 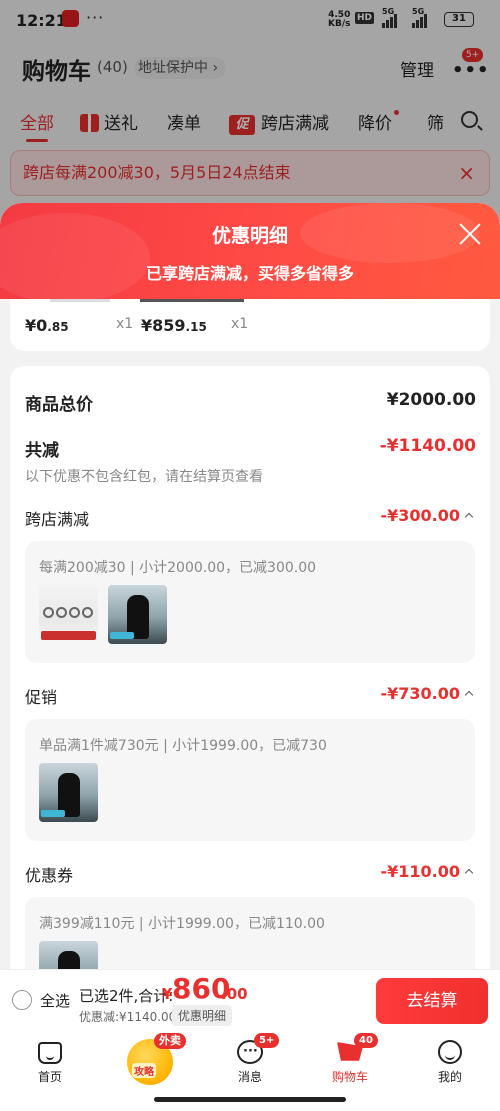 What do you see at coordinates (174, 325) in the screenshot?
I see `item-price: ¥859.15` at bounding box center [174, 325].